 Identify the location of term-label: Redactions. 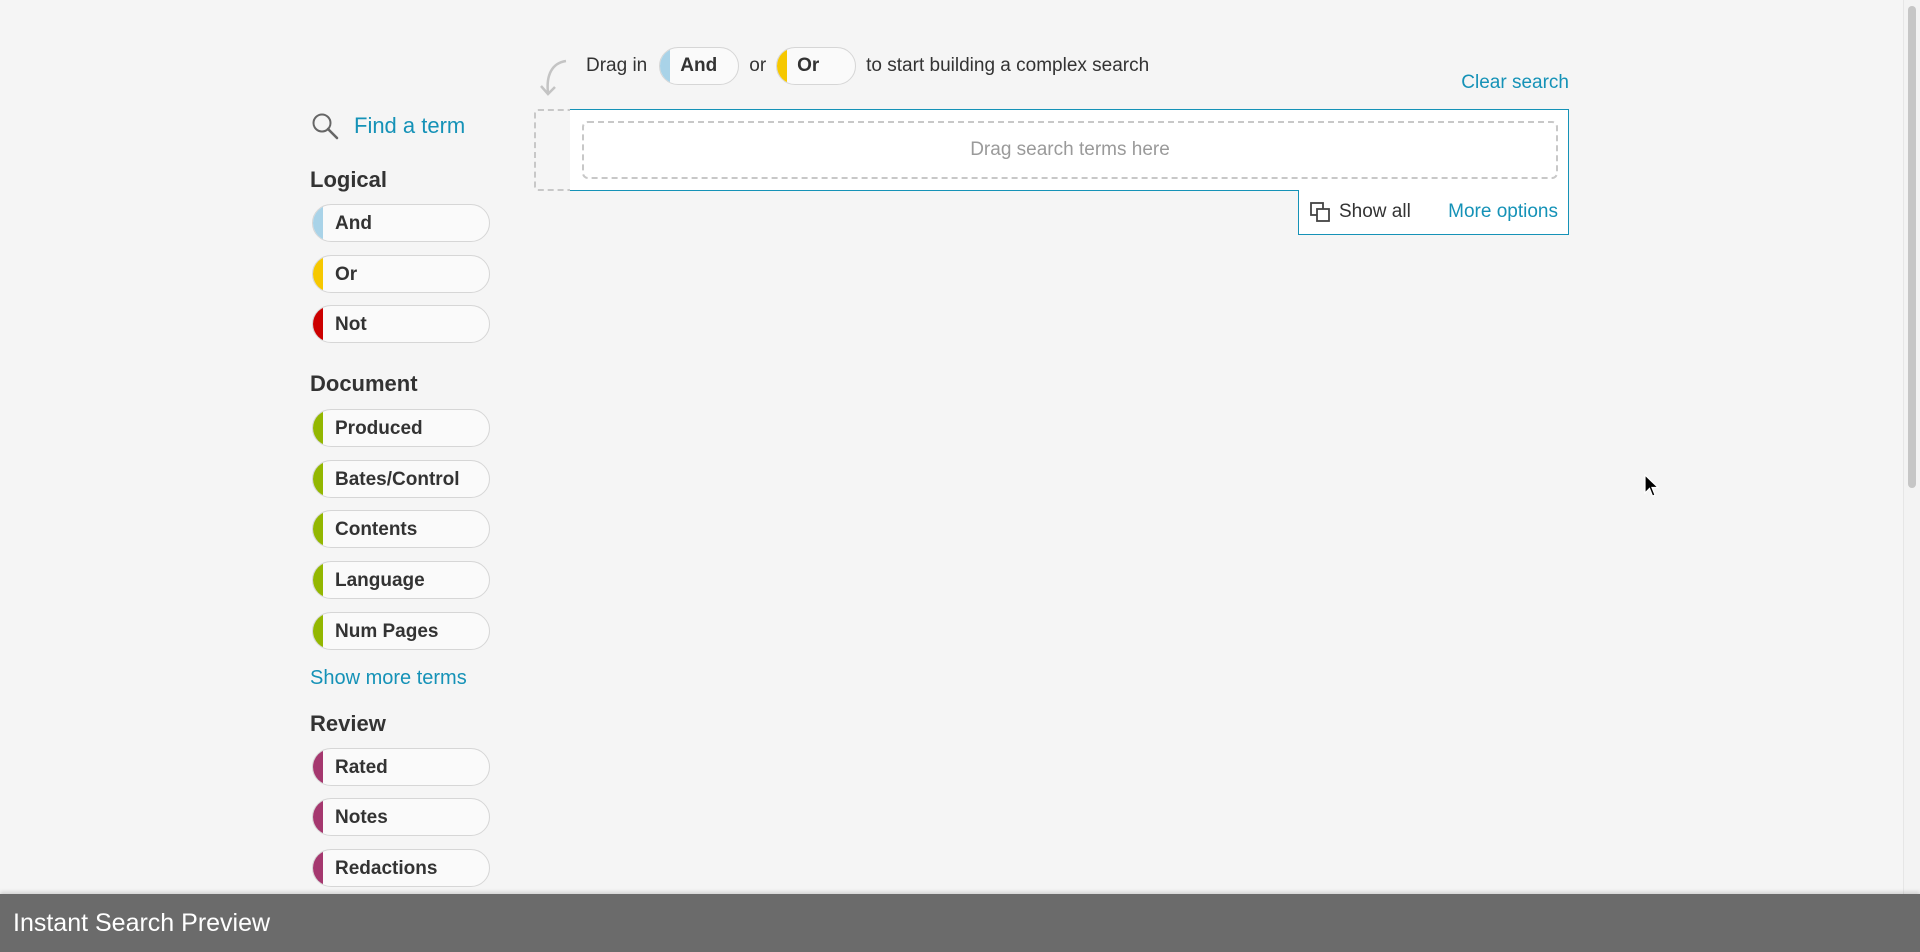
(386, 868).